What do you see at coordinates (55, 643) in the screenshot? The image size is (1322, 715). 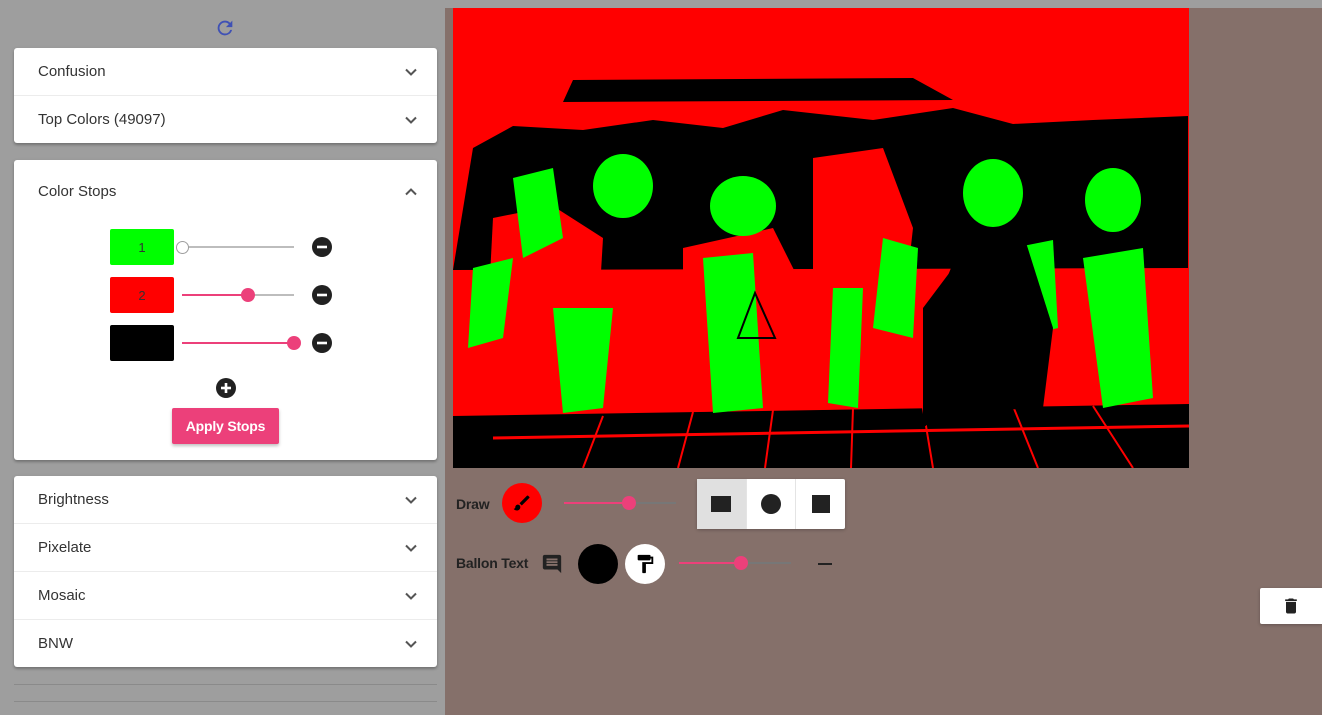 I see `panel-label: BNW` at bounding box center [55, 643].